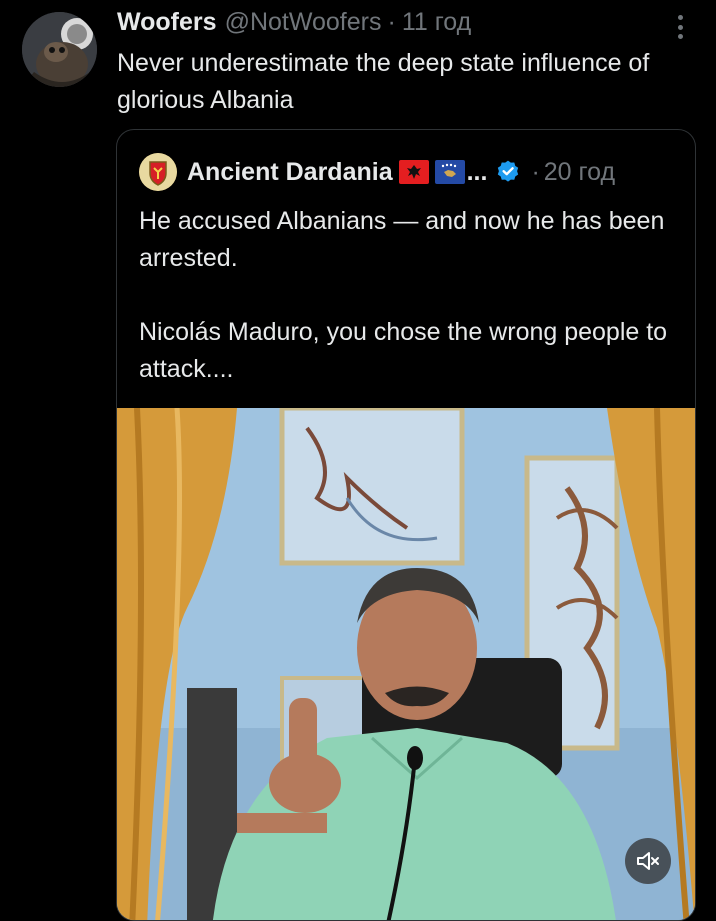 This screenshot has height=921, width=716. Describe the element at coordinates (303, 22) in the screenshot. I see `author-handle: @NotWoofers` at that location.